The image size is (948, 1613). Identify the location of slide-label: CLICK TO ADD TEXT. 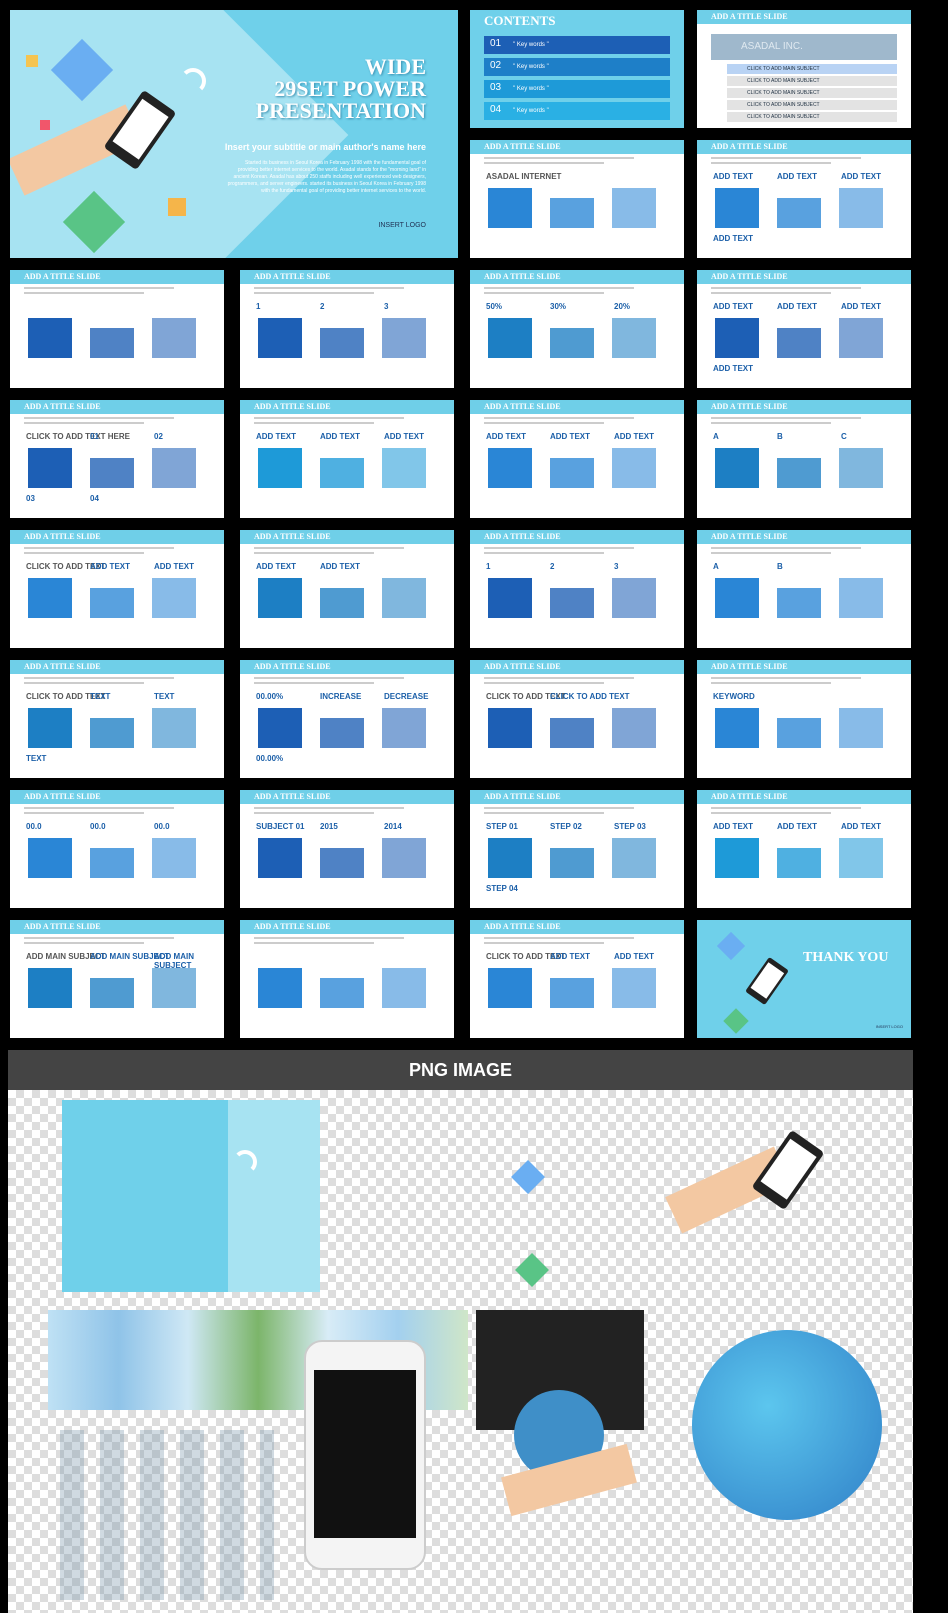
(590, 696).